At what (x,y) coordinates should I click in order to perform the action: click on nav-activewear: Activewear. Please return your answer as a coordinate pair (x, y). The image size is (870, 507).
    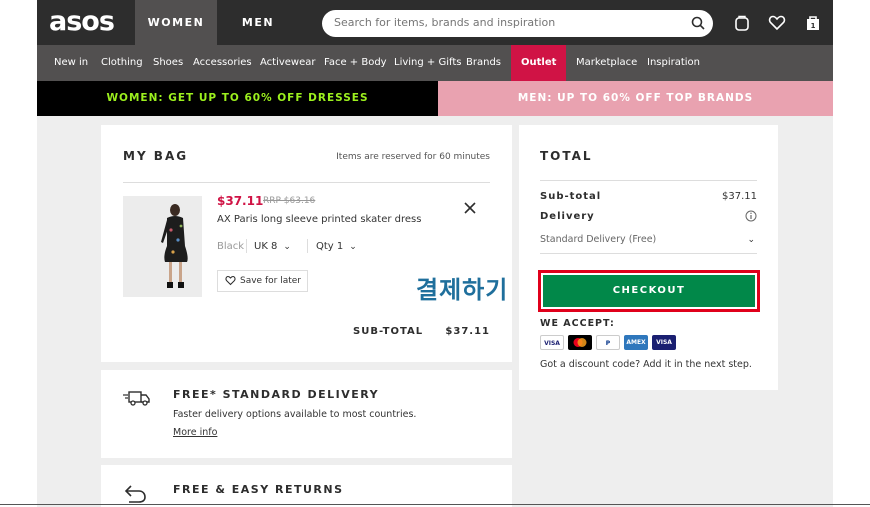
    Looking at the image, I should click on (288, 63).